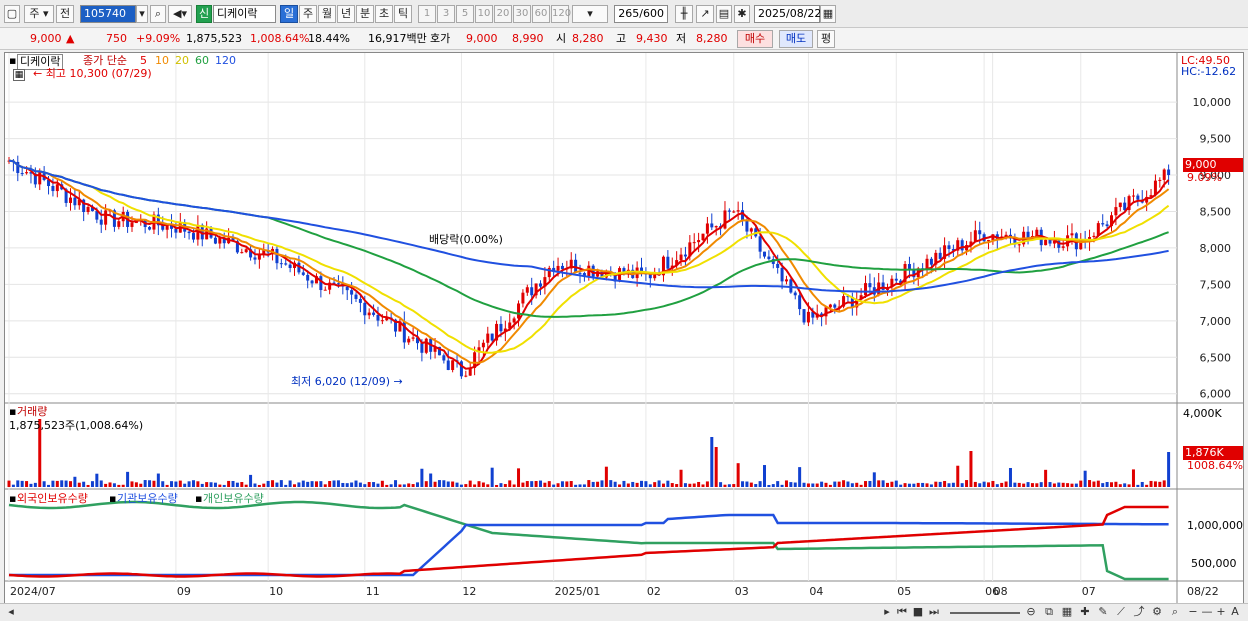  I want to click on tab-period-6: 틱, so click(403, 14).